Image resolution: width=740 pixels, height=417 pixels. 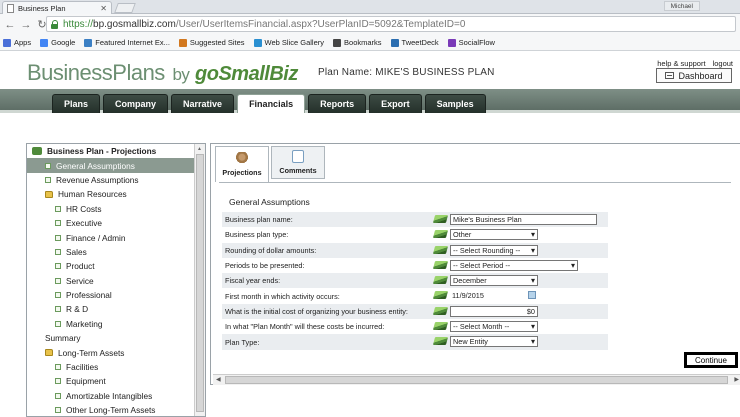 I want to click on sidebar-scrollbar: ▲, so click(x=199, y=280).